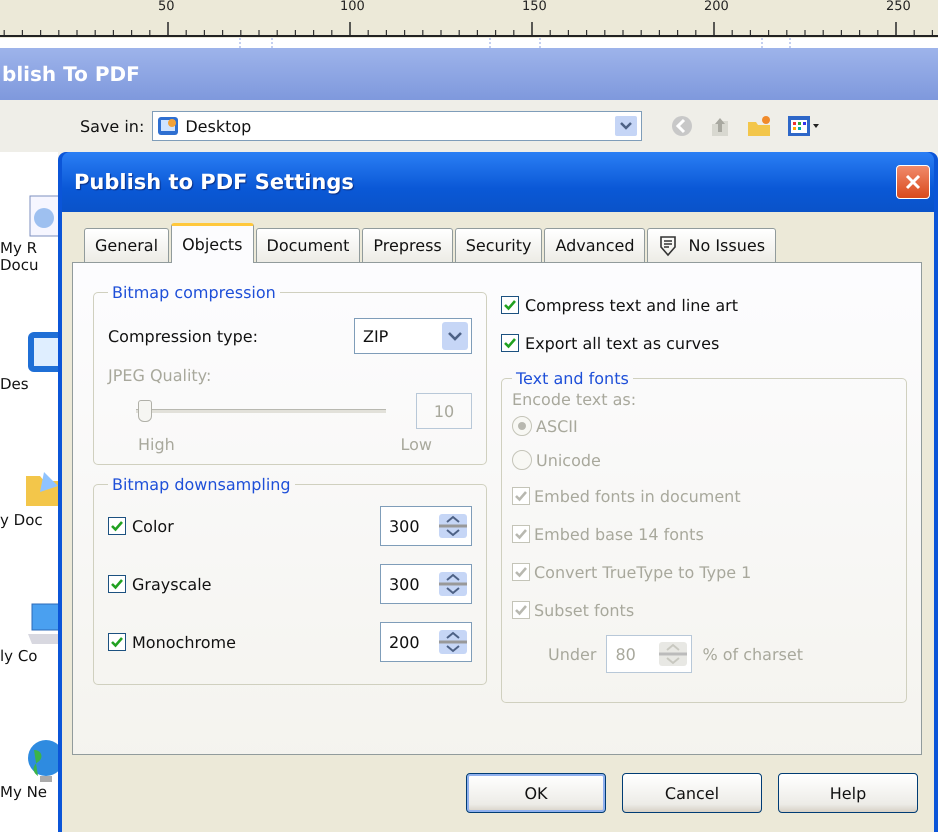 This screenshot has height=832, width=938. Describe the element at coordinates (716, 7) in the screenshot. I see `ruler-number: 200` at that location.